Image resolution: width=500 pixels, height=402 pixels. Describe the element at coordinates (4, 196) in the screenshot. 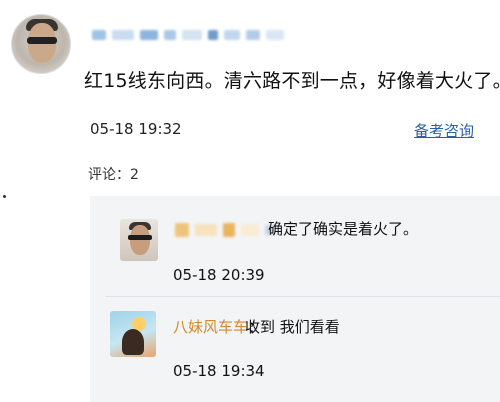

I see `bullet-dot` at that location.